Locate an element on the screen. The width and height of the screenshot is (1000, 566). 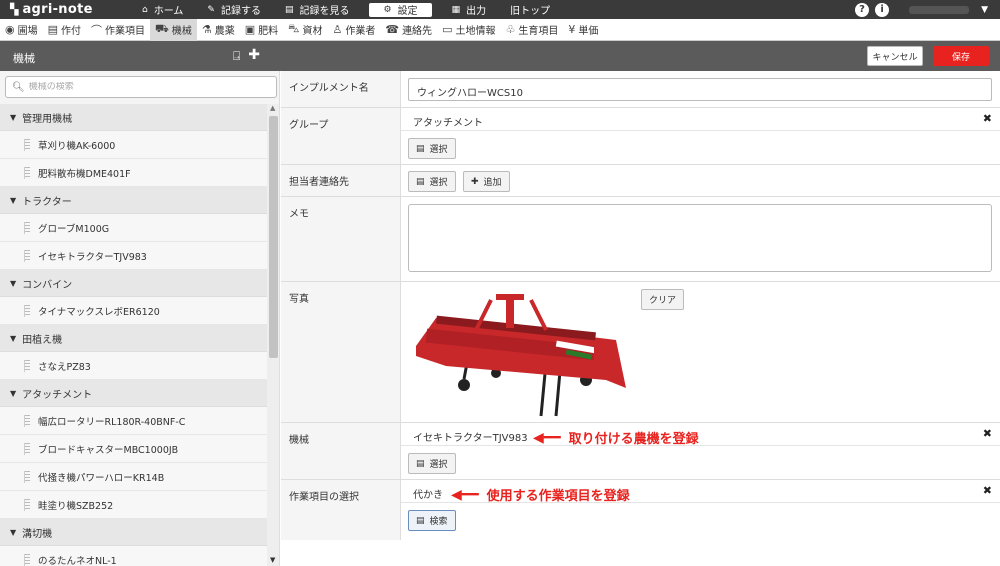
menu-item: ⌒ 作業項目 is located at coordinates (118, 30).